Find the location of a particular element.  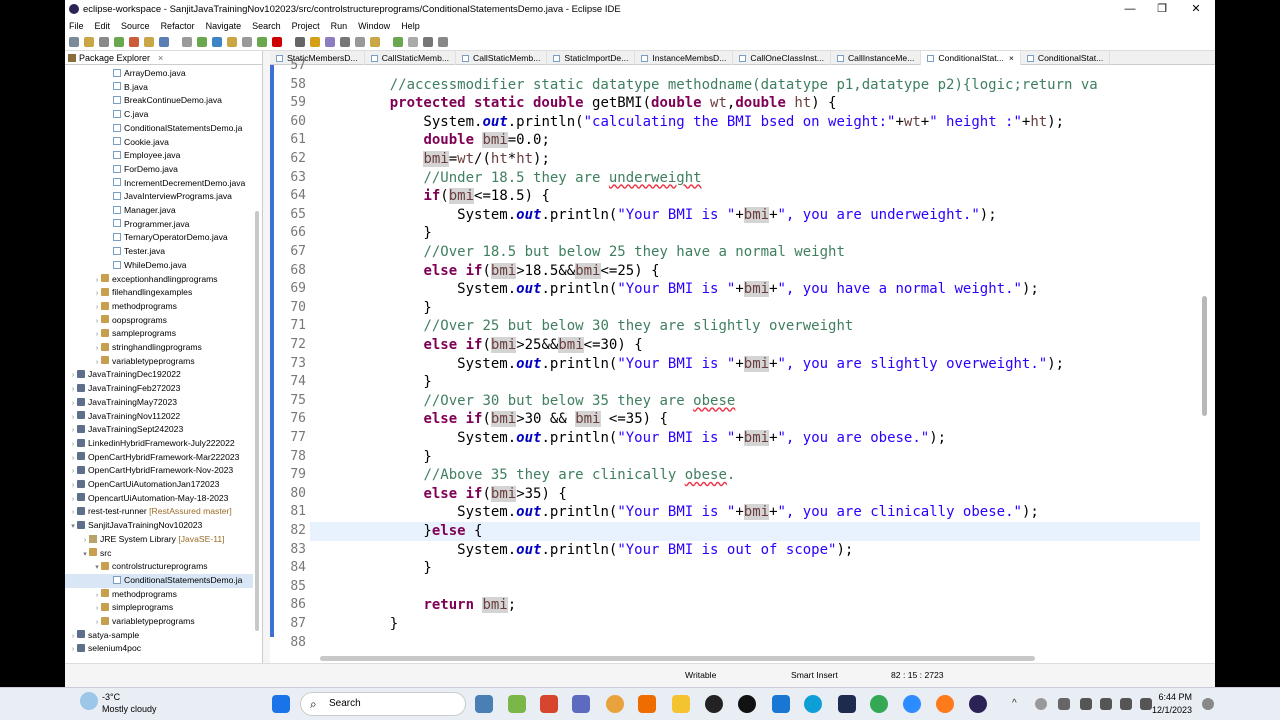

tree-item: Programmer.java is located at coordinates (159, 225).